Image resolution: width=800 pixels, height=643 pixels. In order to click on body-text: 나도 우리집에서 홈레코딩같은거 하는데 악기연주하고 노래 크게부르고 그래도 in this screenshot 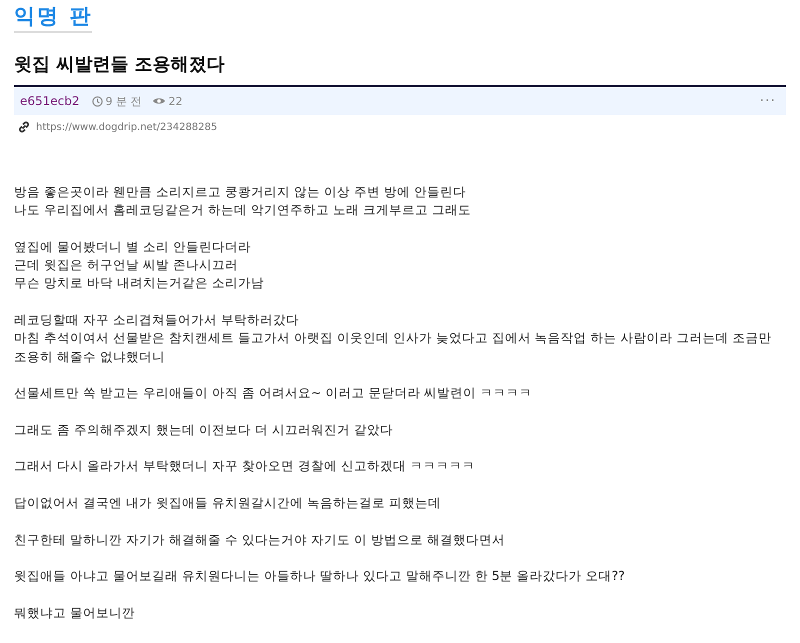, I will do `click(243, 210)`.